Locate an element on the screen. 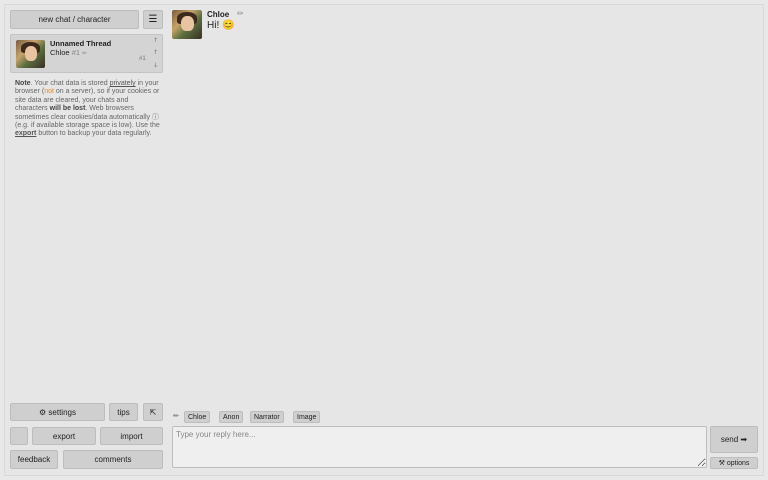 The image size is (768, 480). export-label: export is located at coordinates (64, 436).